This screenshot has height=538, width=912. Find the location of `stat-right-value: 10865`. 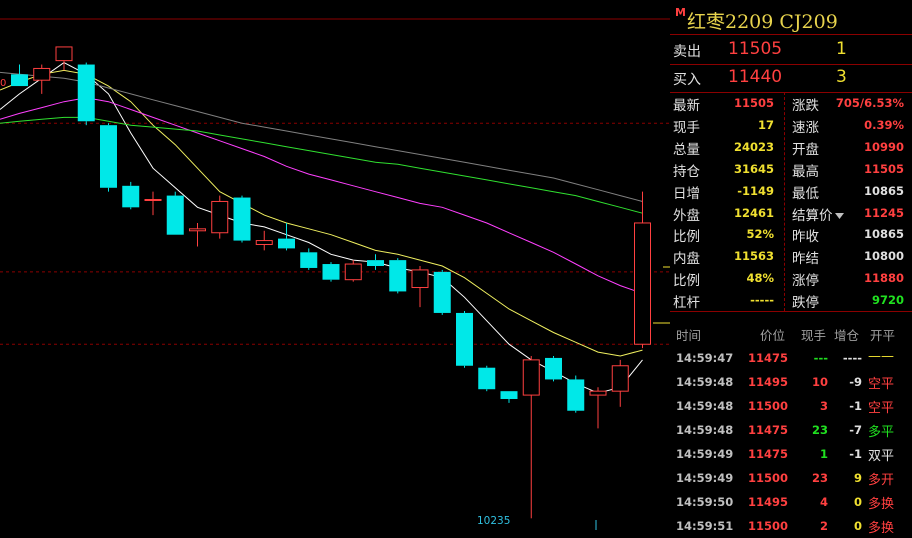

stat-right-value: 10865 is located at coordinates (883, 234).